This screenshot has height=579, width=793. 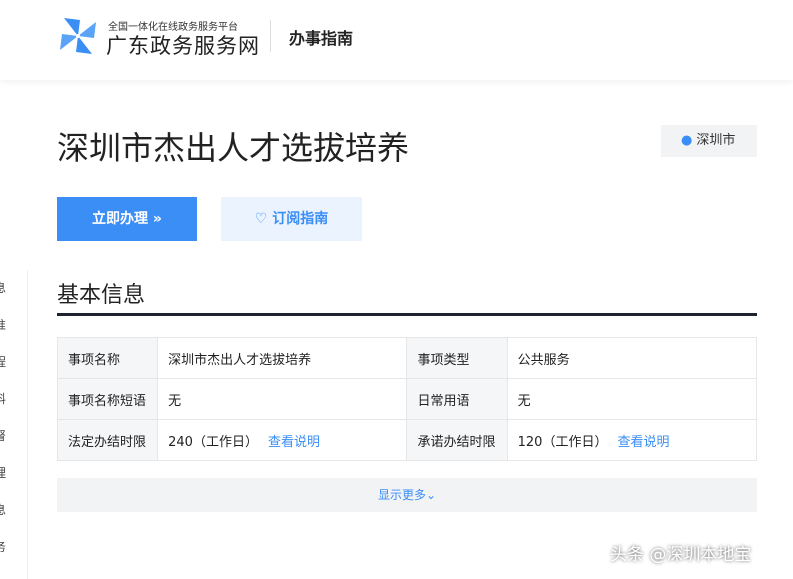 I want to click on sidebar-nav: 息 准 程 料 督 理 息 务, so click(x=14, y=424).